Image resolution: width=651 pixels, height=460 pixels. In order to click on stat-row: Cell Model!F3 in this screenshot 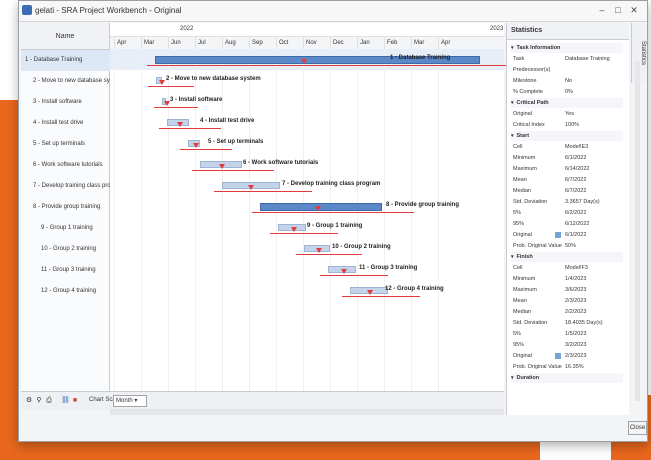, I will do `click(567, 268)`.